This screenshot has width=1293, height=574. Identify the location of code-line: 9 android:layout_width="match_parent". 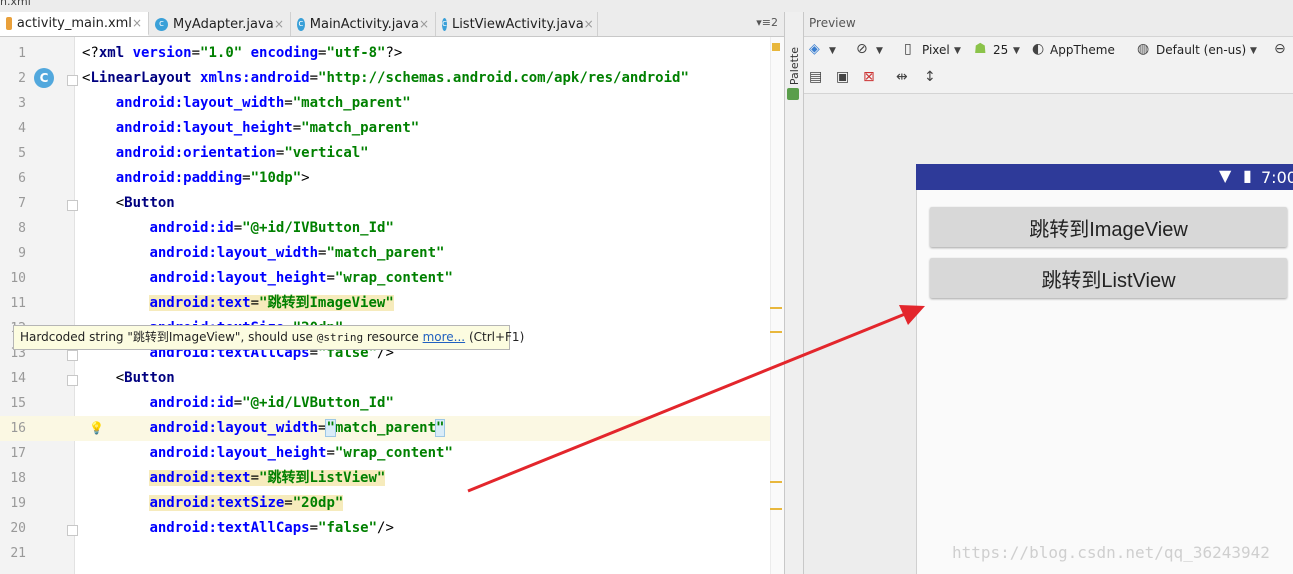
(392, 253).